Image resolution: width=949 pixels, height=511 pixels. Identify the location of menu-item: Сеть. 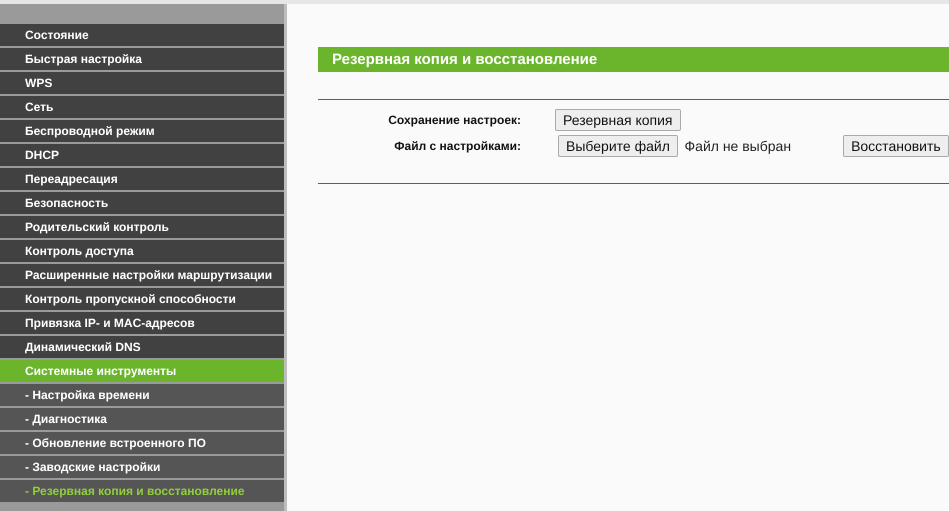
(142, 107).